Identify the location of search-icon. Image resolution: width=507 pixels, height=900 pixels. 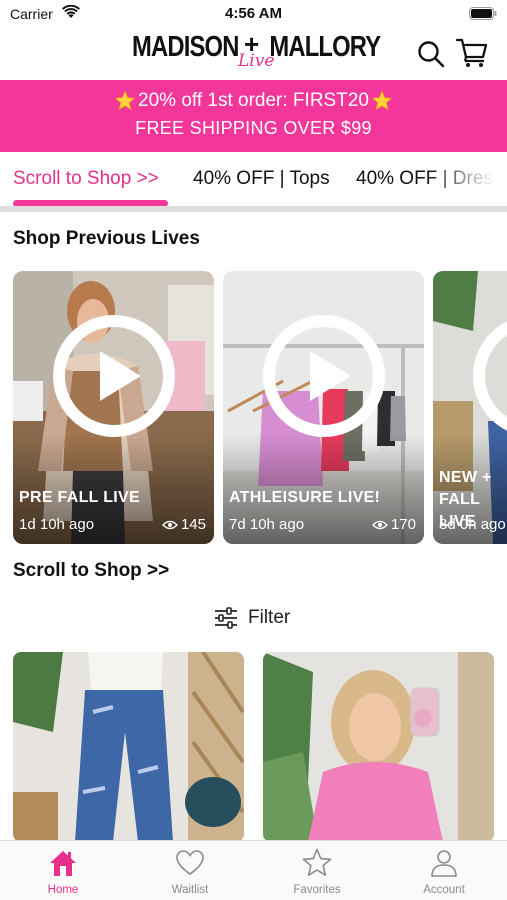
(431, 54).